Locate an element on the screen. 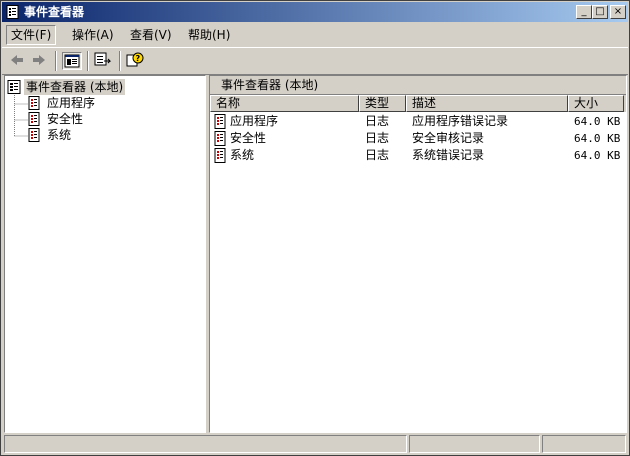 The image size is (630, 456). menu-help: 帮助(H) is located at coordinates (209, 35).